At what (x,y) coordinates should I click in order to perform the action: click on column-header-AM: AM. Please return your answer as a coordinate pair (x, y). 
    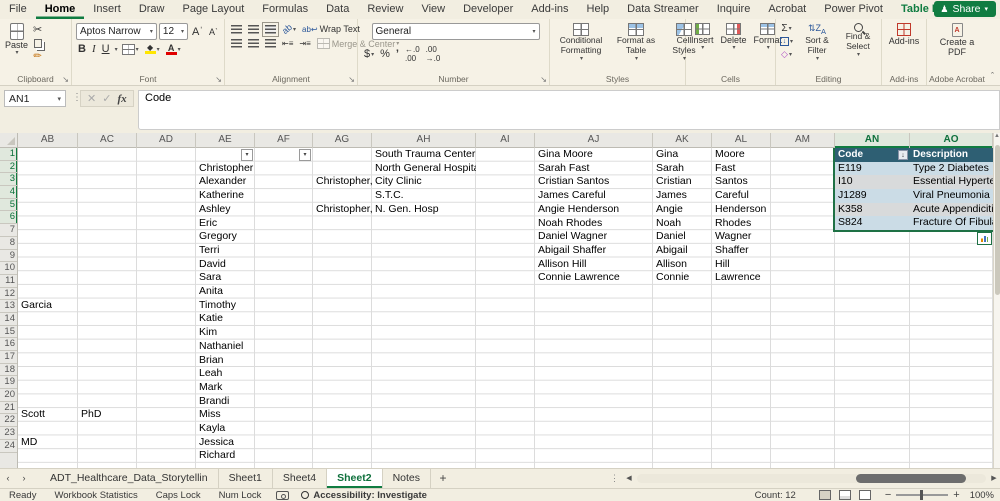
    Looking at the image, I should click on (803, 140).